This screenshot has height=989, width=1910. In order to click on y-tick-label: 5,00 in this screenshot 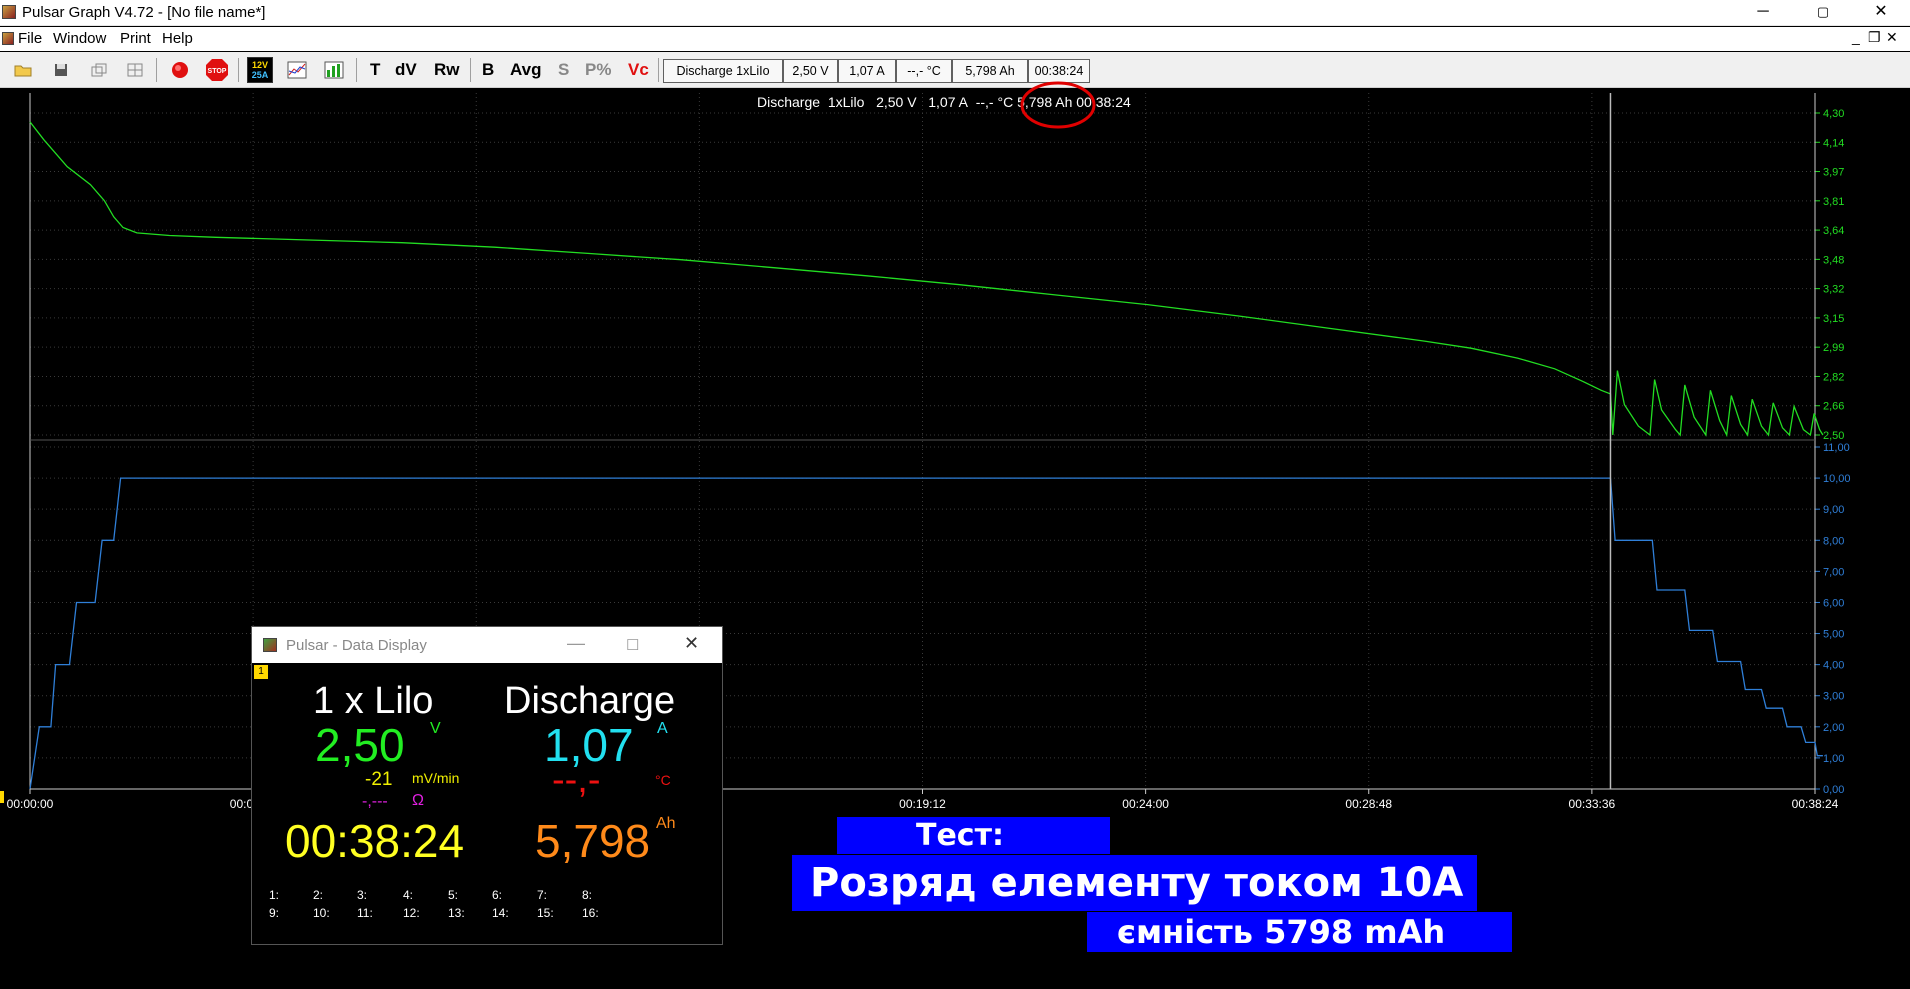, I will do `click(1833, 635)`.